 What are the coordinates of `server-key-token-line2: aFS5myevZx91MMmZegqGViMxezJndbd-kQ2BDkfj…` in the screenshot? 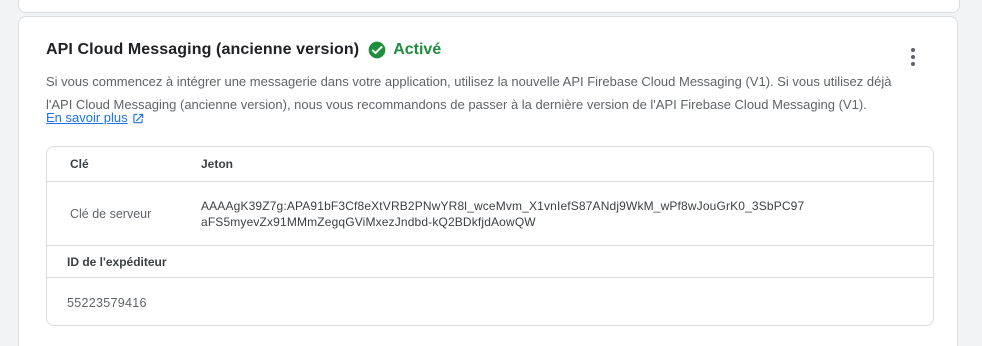 It's located at (368, 222).